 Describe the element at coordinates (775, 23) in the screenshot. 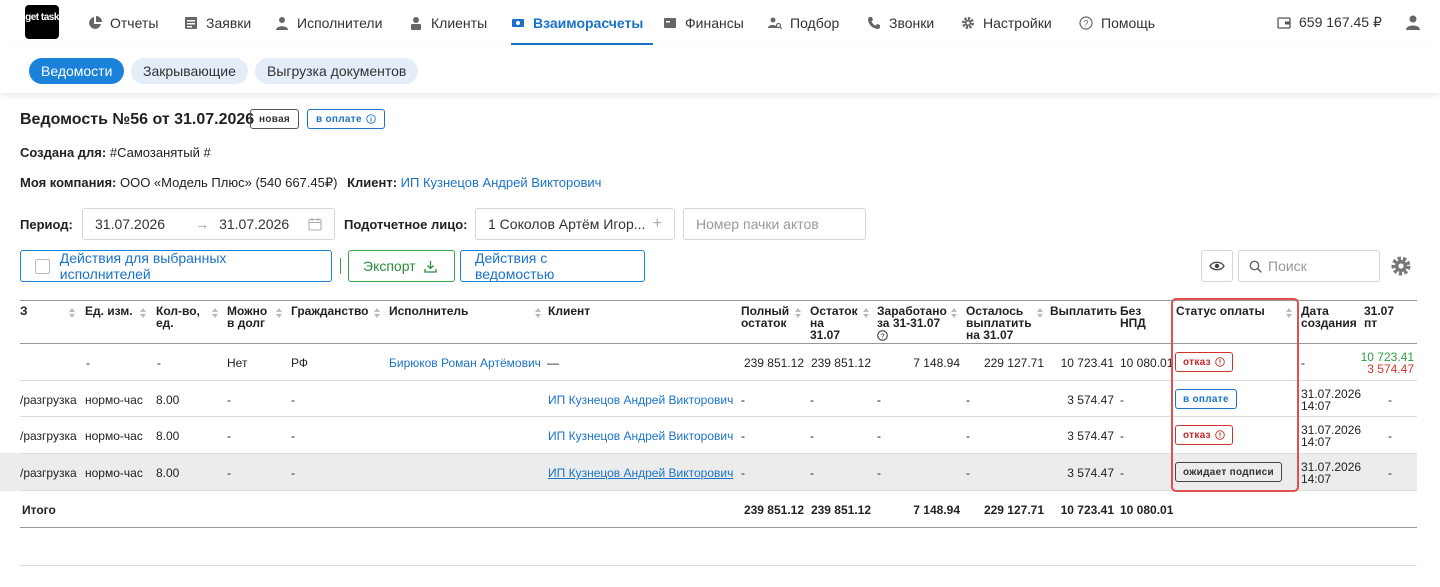

I see `search-people-icon` at that location.